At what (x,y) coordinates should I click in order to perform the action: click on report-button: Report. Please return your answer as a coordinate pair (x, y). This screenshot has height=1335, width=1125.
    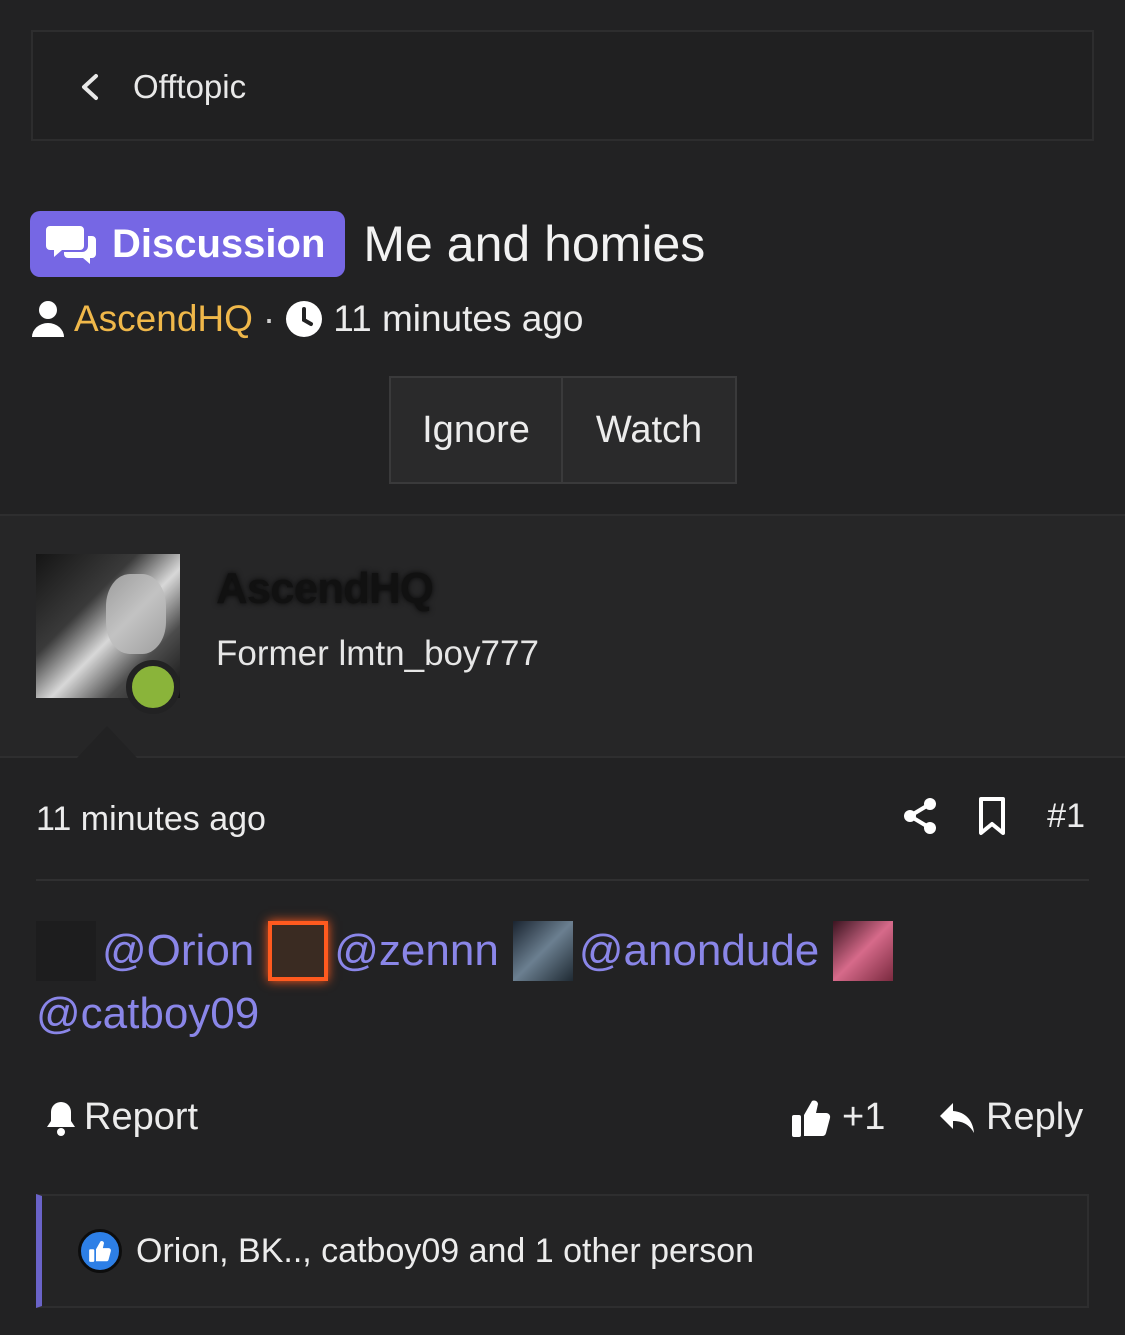
    Looking at the image, I should click on (121, 1117).